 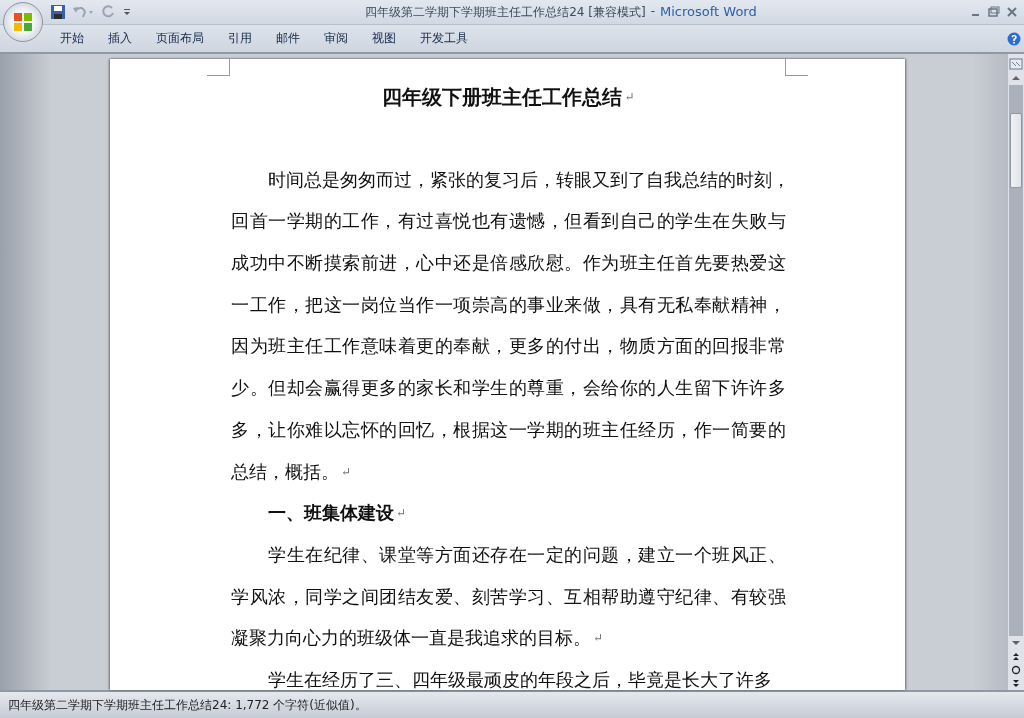 What do you see at coordinates (508, 264) in the screenshot?
I see `text-line: 成功中不断摸索前进，心中还是倍感欣慰。作为班主任首先要热爱这` at bounding box center [508, 264].